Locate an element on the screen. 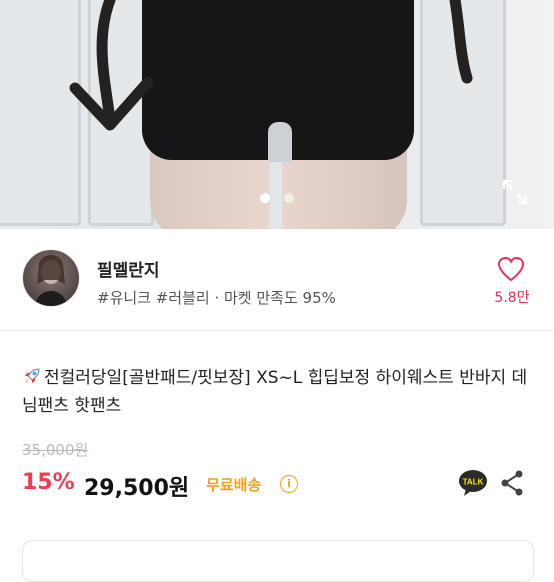 The image size is (554, 582). info-icon: i is located at coordinates (289, 484).